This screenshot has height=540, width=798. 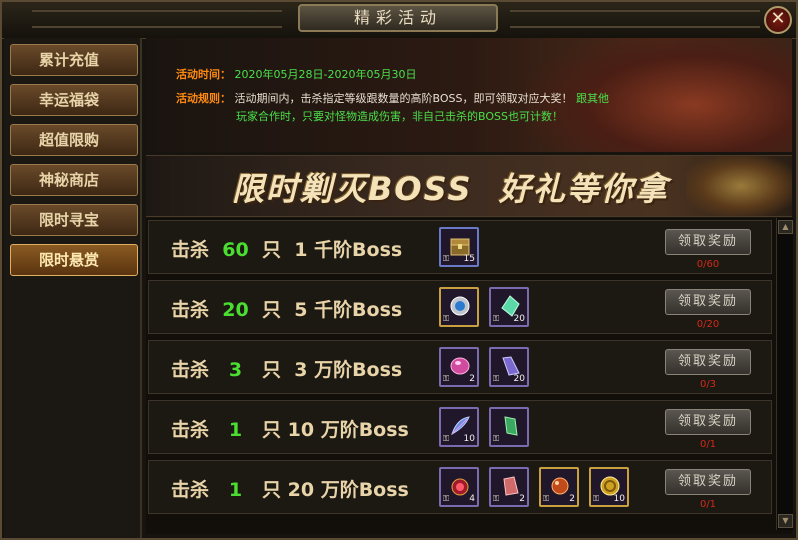 What do you see at coordinates (301, 490) in the screenshot?
I see `boss-level: 20` at bounding box center [301, 490].